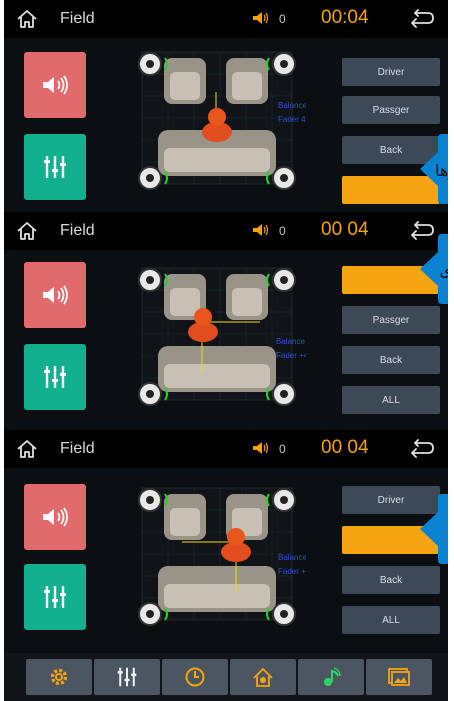 Image resolution: width=454 pixels, height=701 pixels. Describe the element at coordinates (292, 119) in the screenshot. I see `fader-label: Fader 4` at that location.